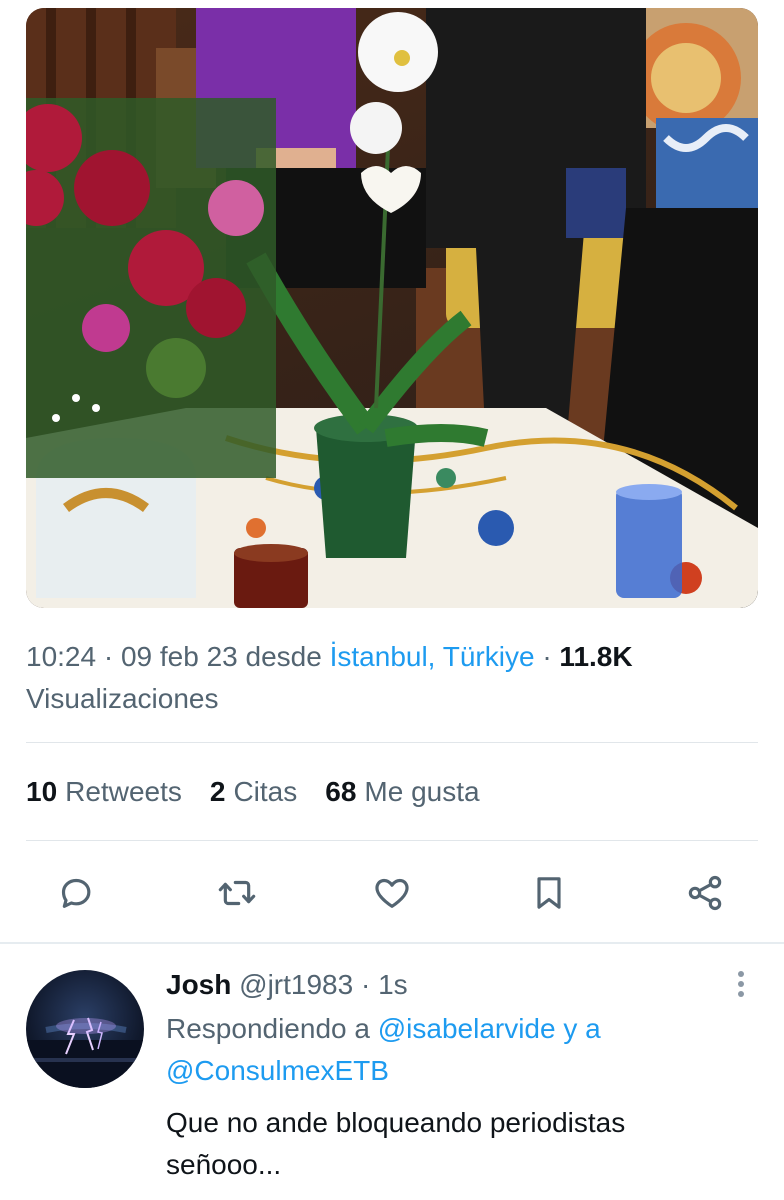 This screenshot has width=784, height=1200. I want to click on mention-link-2: @ConsulmexETB, so click(277, 1070).